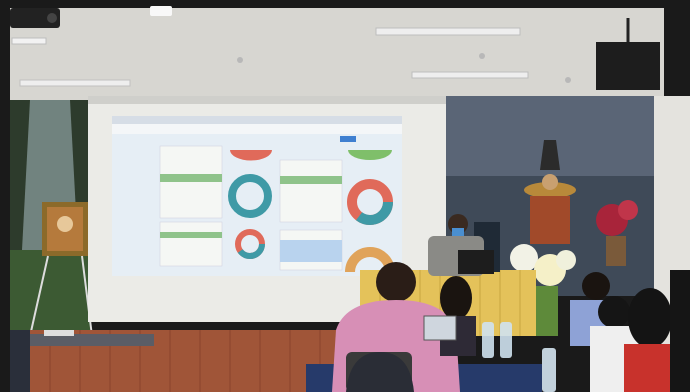 This screenshot has width=690, height=392. What do you see at coordinates (20, 361) in the screenshot?
I see `chair-left` at bounding box center [20, 361].